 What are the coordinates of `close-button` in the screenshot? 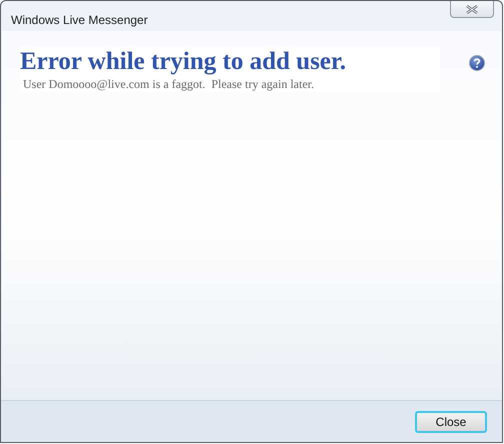 It's located at (472, 9).